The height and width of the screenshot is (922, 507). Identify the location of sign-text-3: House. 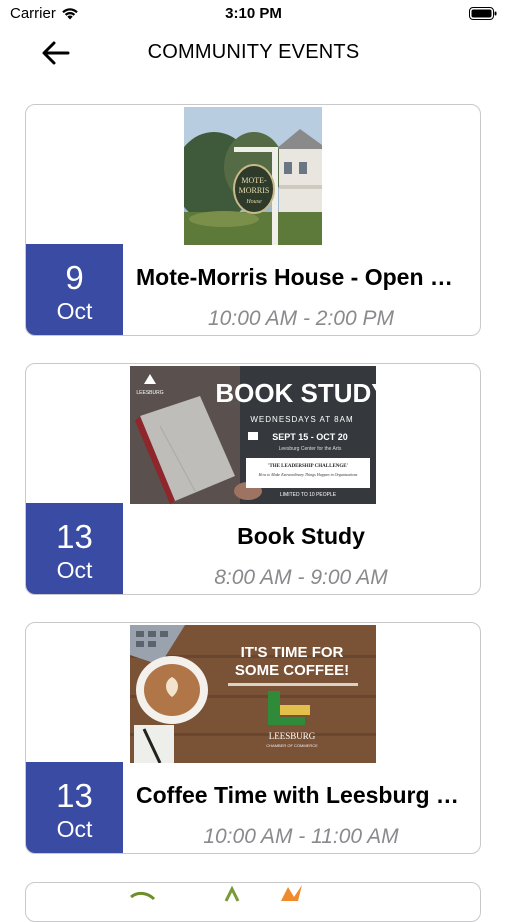
(253, 202).